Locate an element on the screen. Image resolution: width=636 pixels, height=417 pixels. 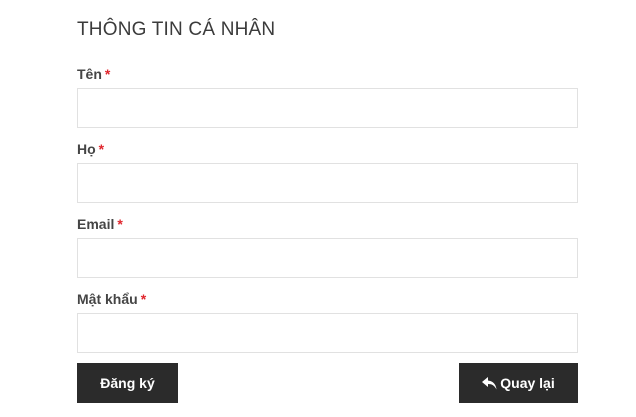
last-name-label: Họ * is located at coordinates (90, 149).